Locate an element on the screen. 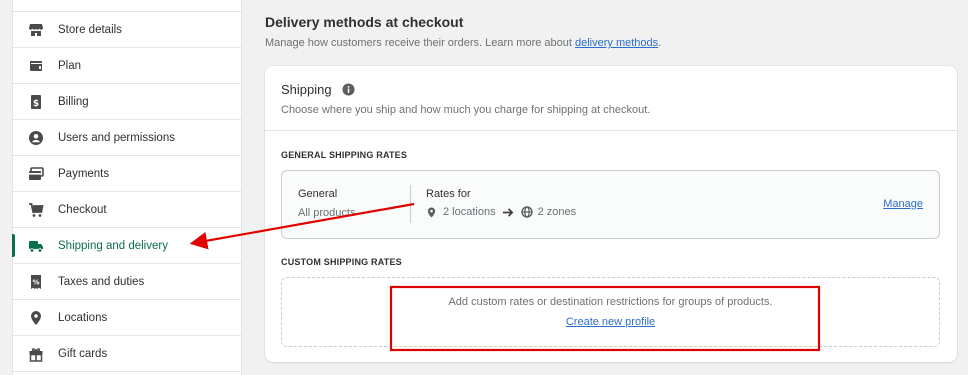 The height and width of the screenshot is (375, 968). shipping-card-header: Shipping is located at coordinates (318, 89).